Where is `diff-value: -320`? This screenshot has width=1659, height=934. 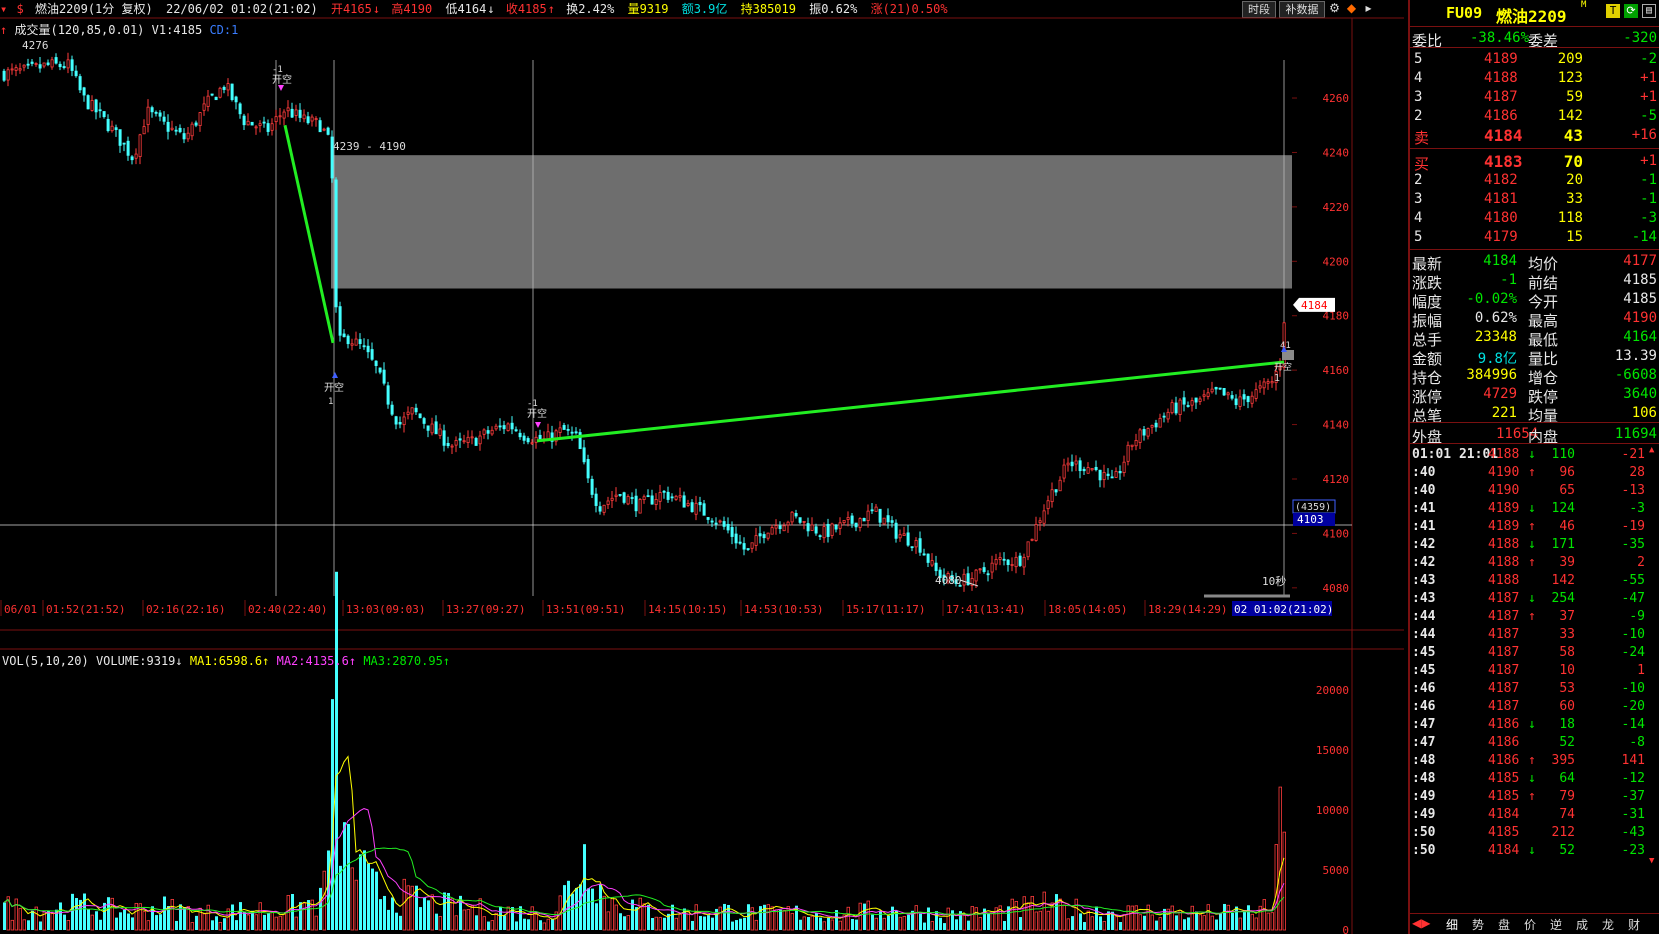
diff-value: -320 is located at coordinates (1640, 38).